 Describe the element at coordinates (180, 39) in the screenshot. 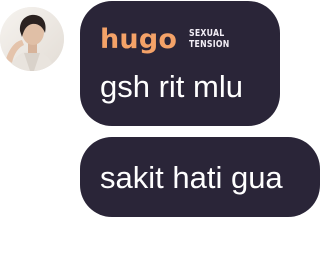

I see `sender-header: hugo SEXUAL TENSION` at that location.